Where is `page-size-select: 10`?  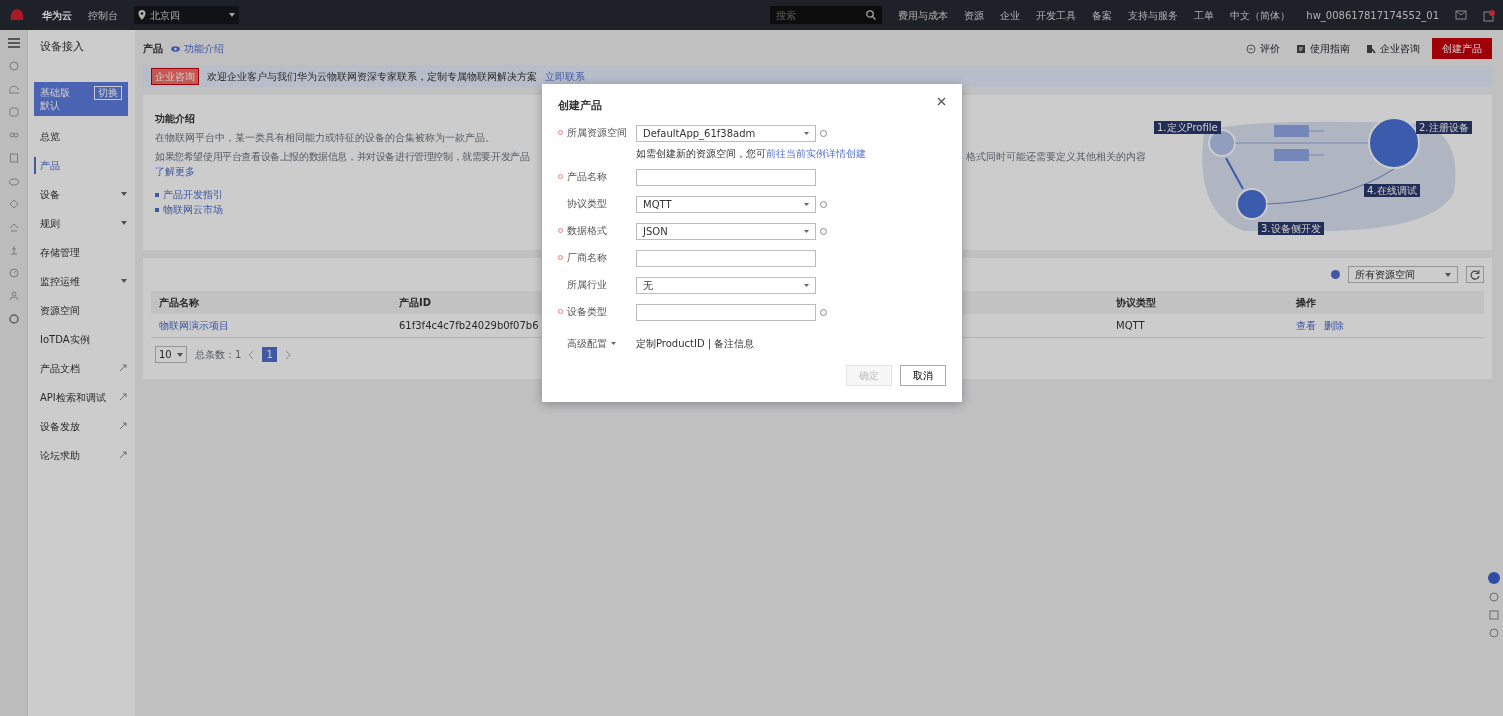 page-size-select: 10 is located at coordinates (171, 354).